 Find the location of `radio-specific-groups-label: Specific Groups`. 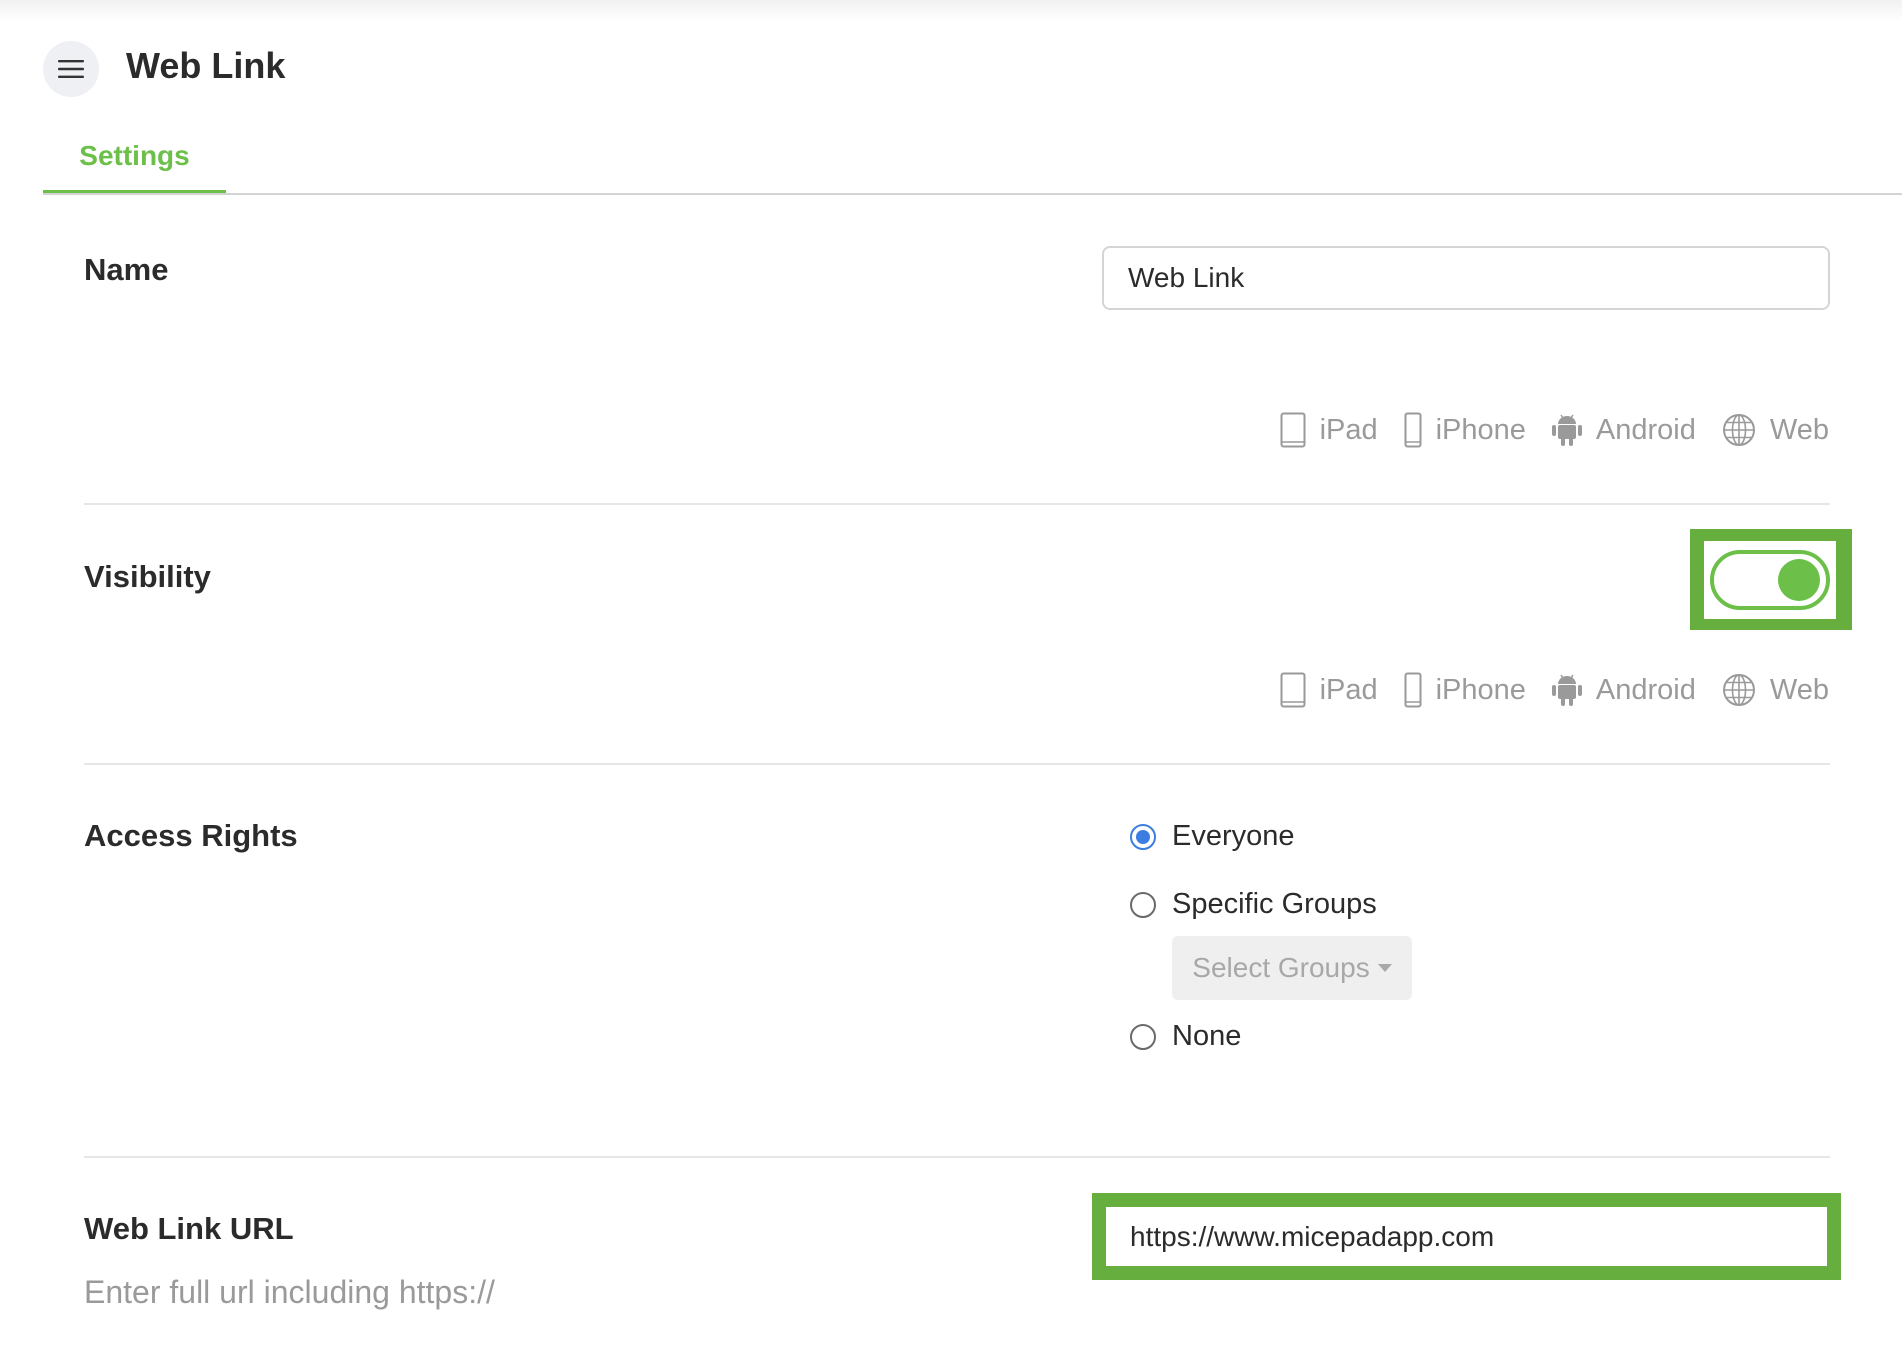

radio-specific-groups-label: Specific Groups is located at coordinates (1274, 904).